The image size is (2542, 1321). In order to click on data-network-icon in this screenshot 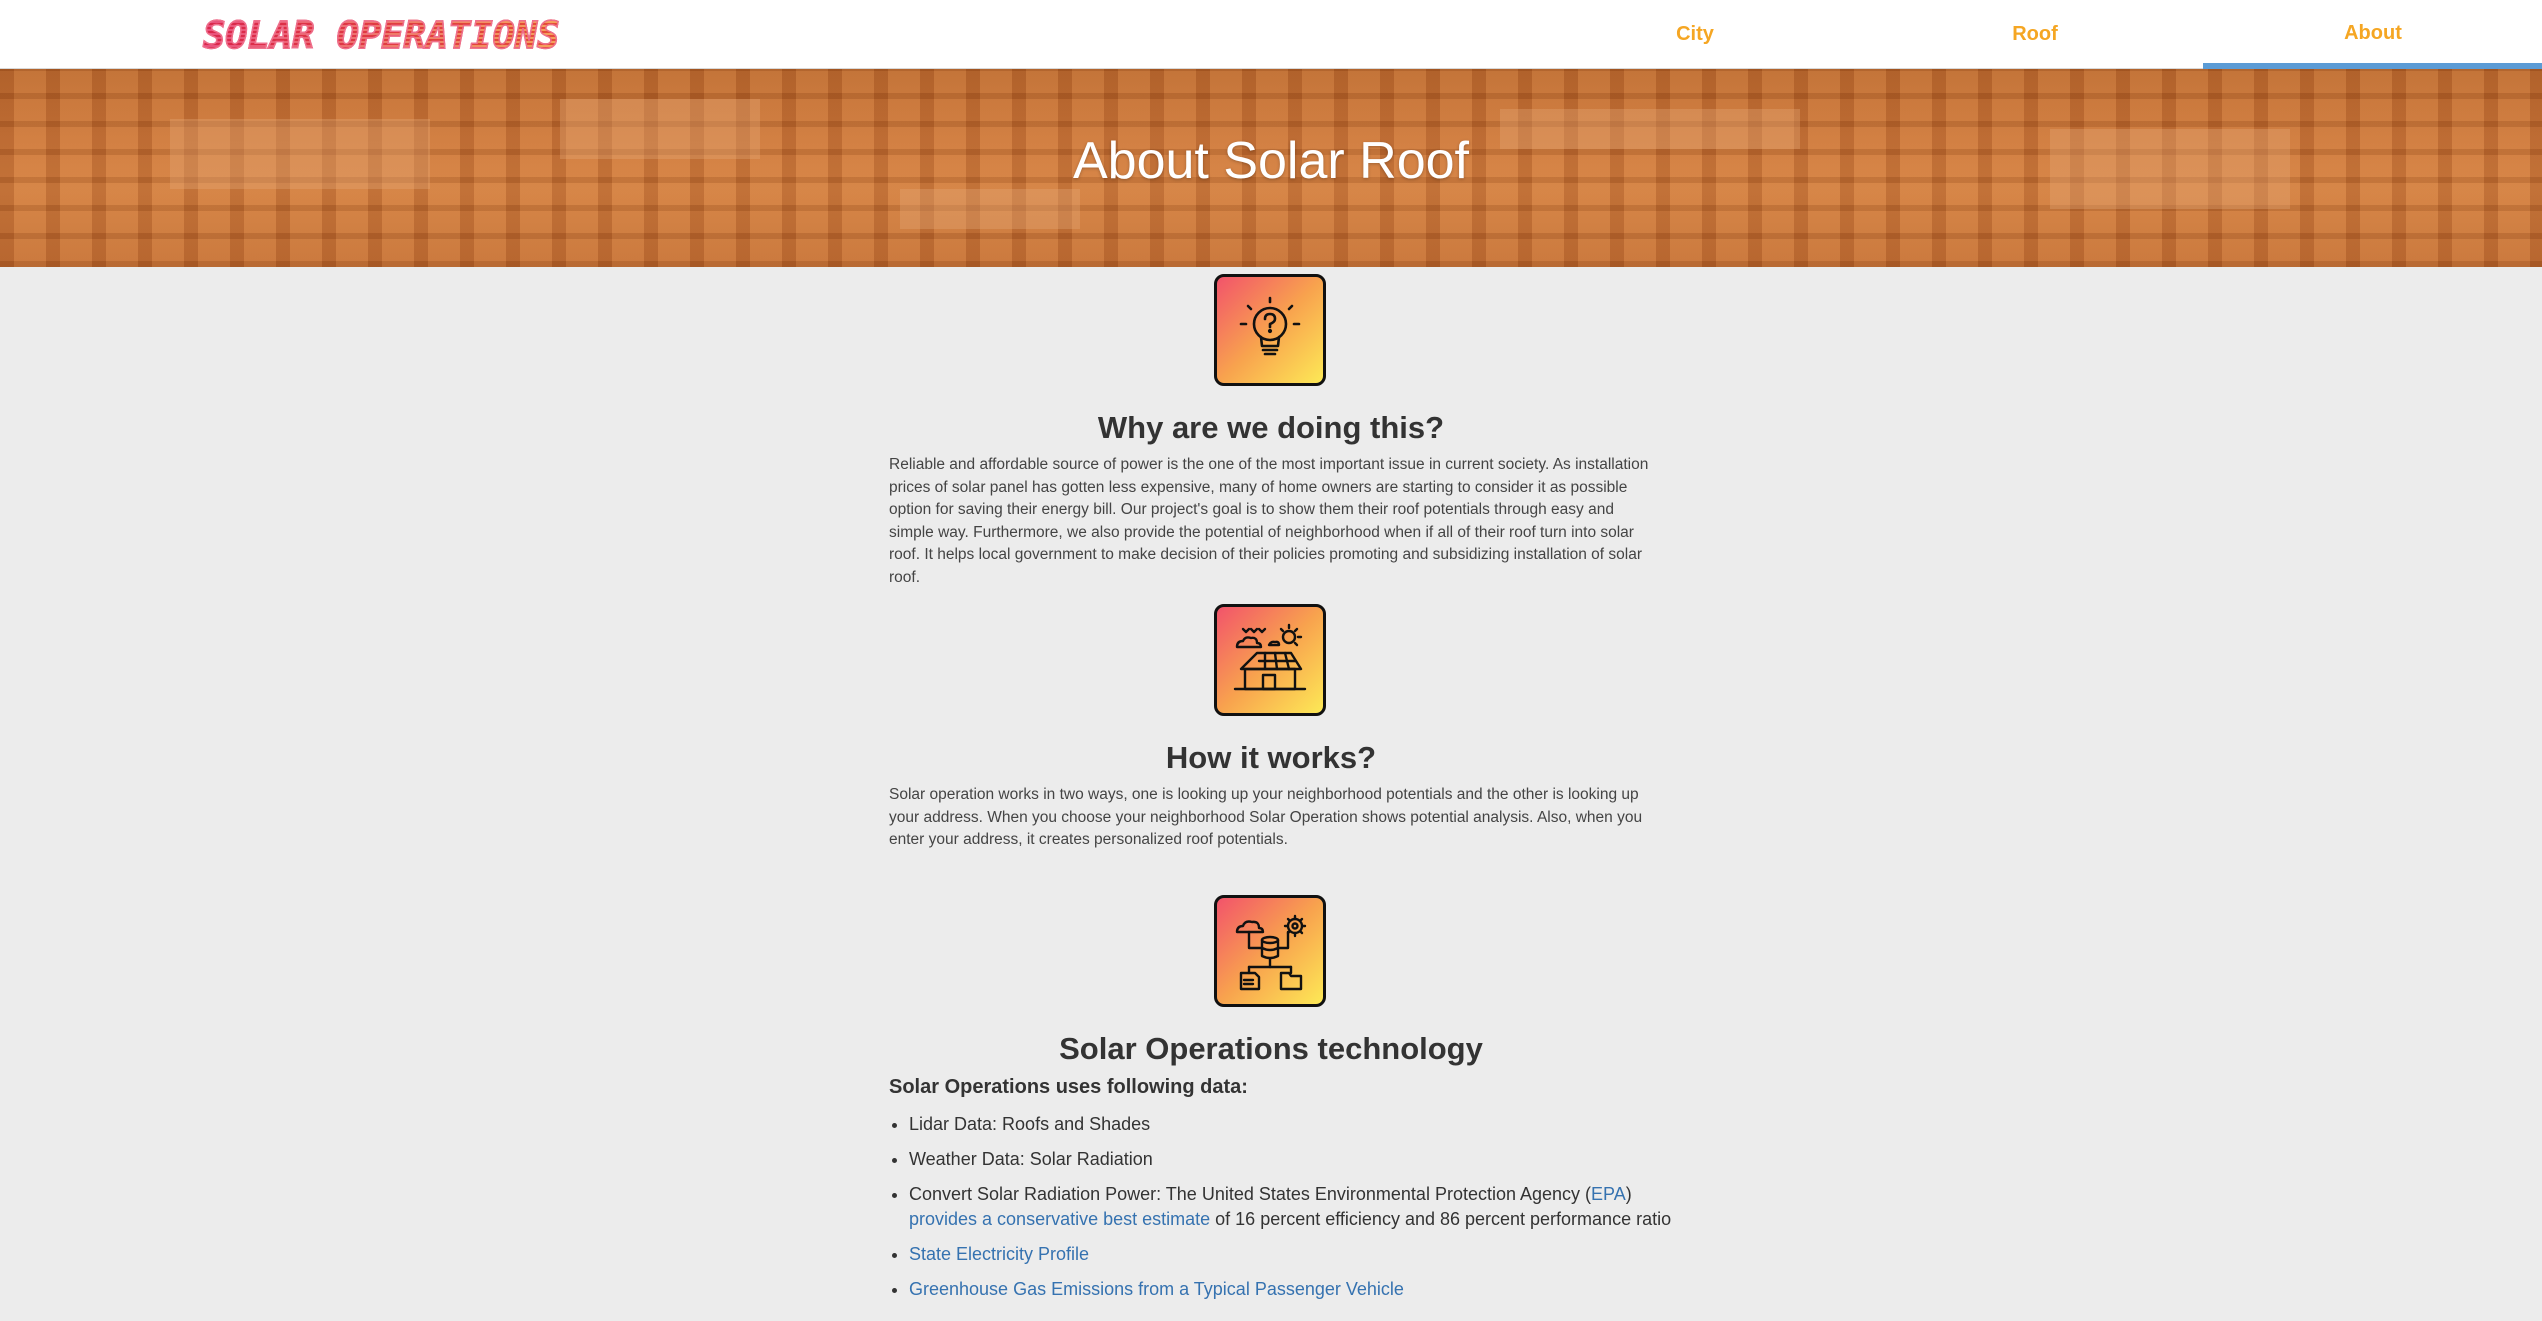, I will do `click(1270, 951)`.